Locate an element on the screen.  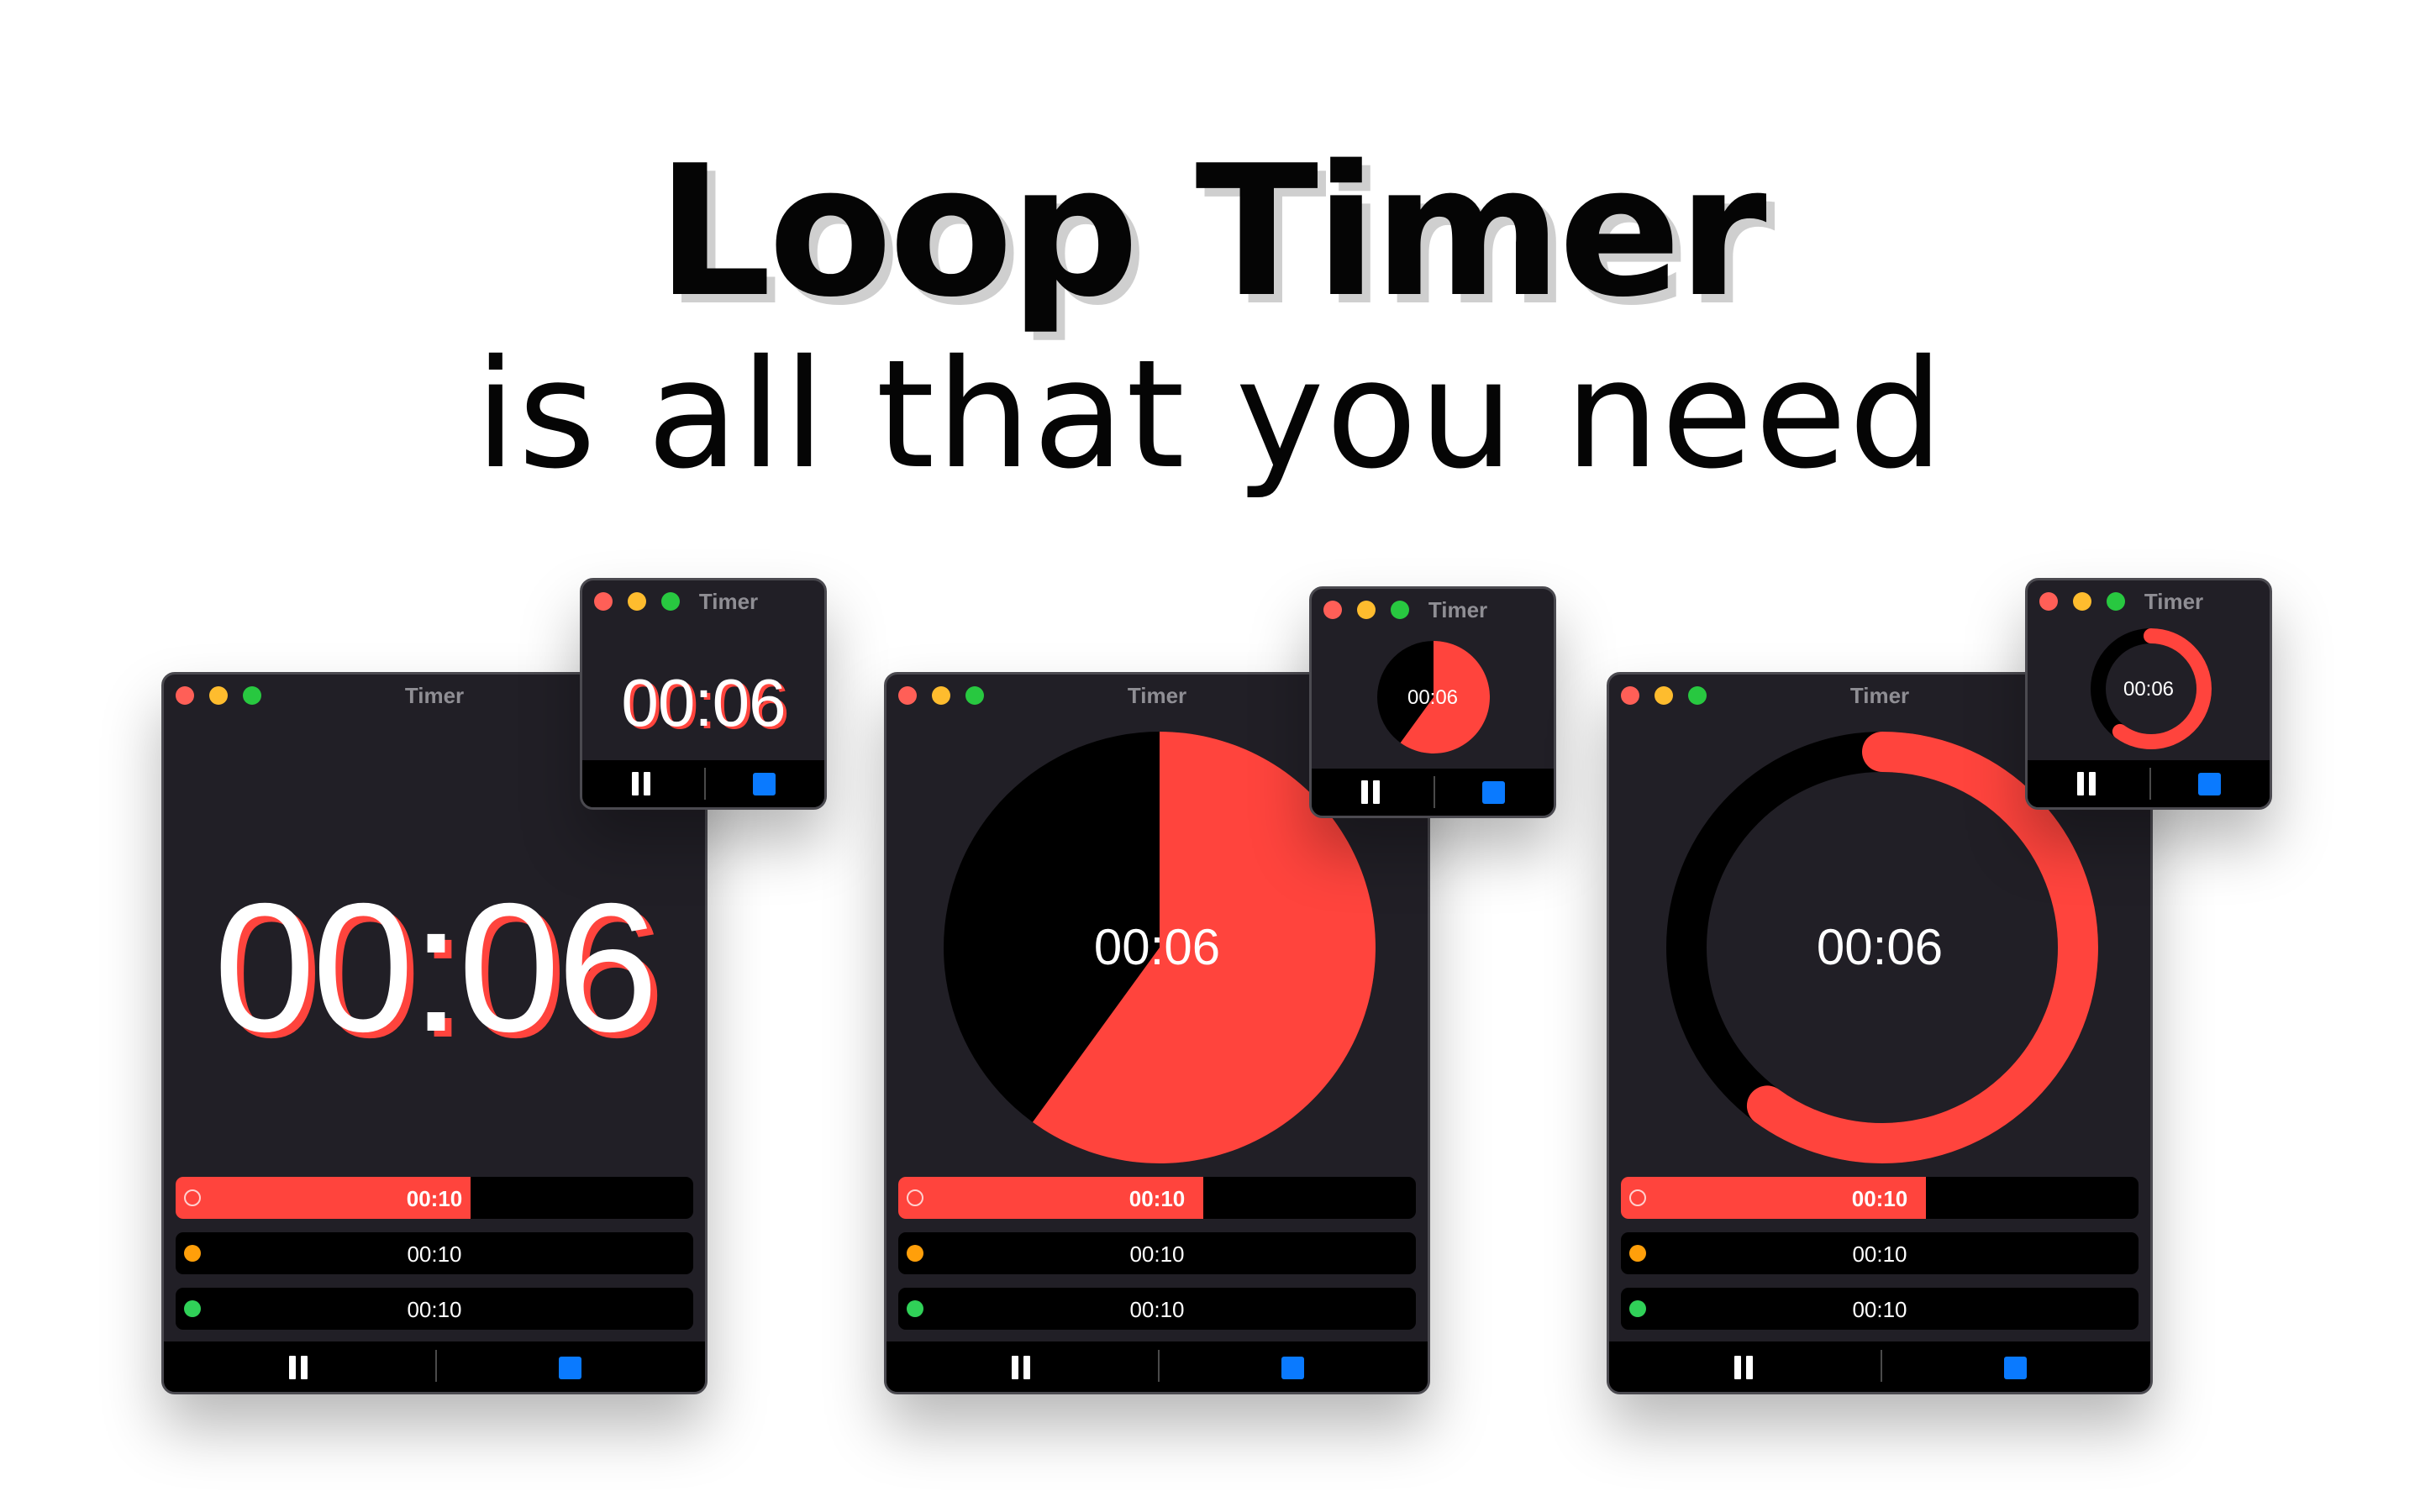
mini-timer-window-ring: Timer 00:06 is located at coordinates (2148, 694).